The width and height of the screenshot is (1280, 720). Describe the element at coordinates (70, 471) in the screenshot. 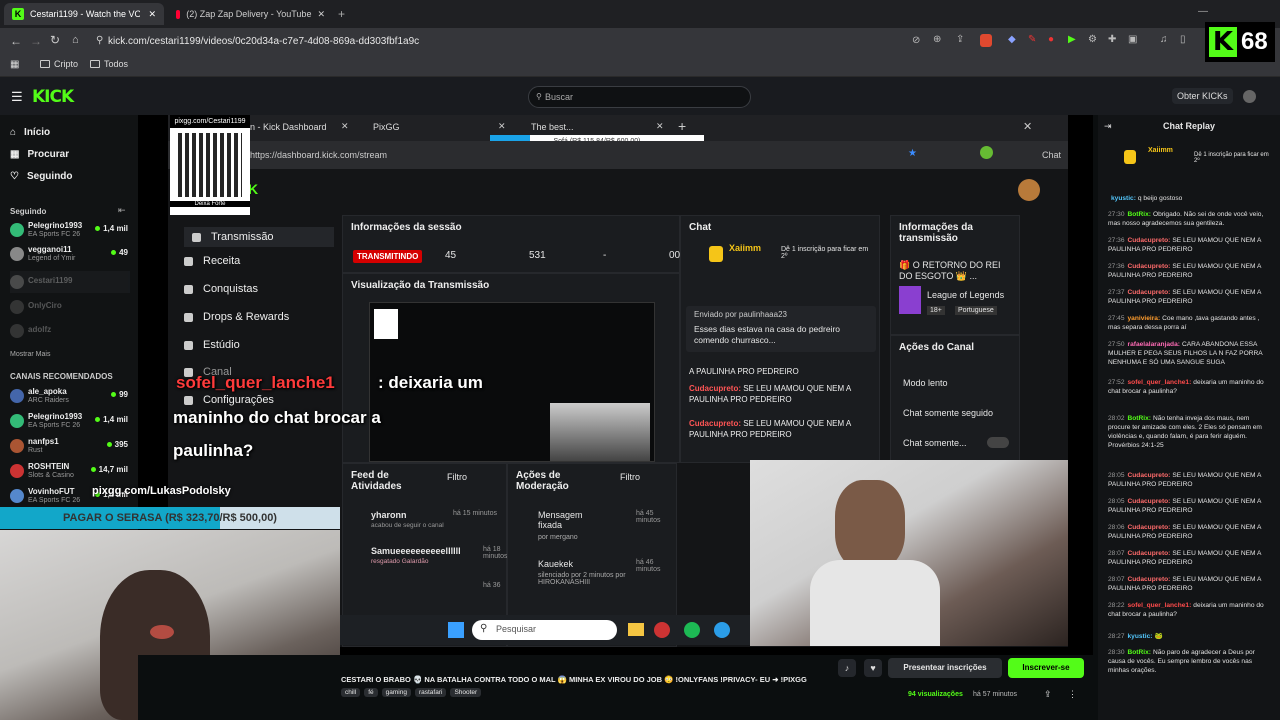

I see `recommended-channel: ROSHTEIN Slots & Casino 14,7 mil` at that location.